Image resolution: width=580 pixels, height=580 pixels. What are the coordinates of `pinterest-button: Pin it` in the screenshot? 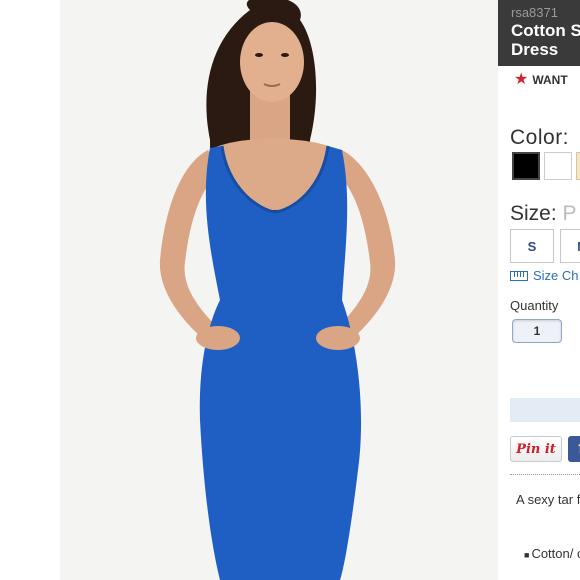 It's located at (536, 449).